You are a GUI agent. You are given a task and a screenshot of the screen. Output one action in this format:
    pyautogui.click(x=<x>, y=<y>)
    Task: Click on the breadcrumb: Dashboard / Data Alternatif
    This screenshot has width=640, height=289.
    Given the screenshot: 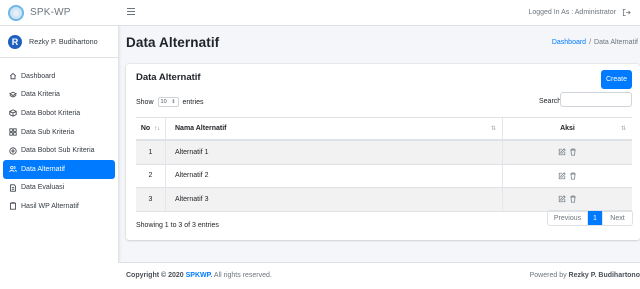 What is the action you would take?
    pyautogui.click(x=595, y=42)
    